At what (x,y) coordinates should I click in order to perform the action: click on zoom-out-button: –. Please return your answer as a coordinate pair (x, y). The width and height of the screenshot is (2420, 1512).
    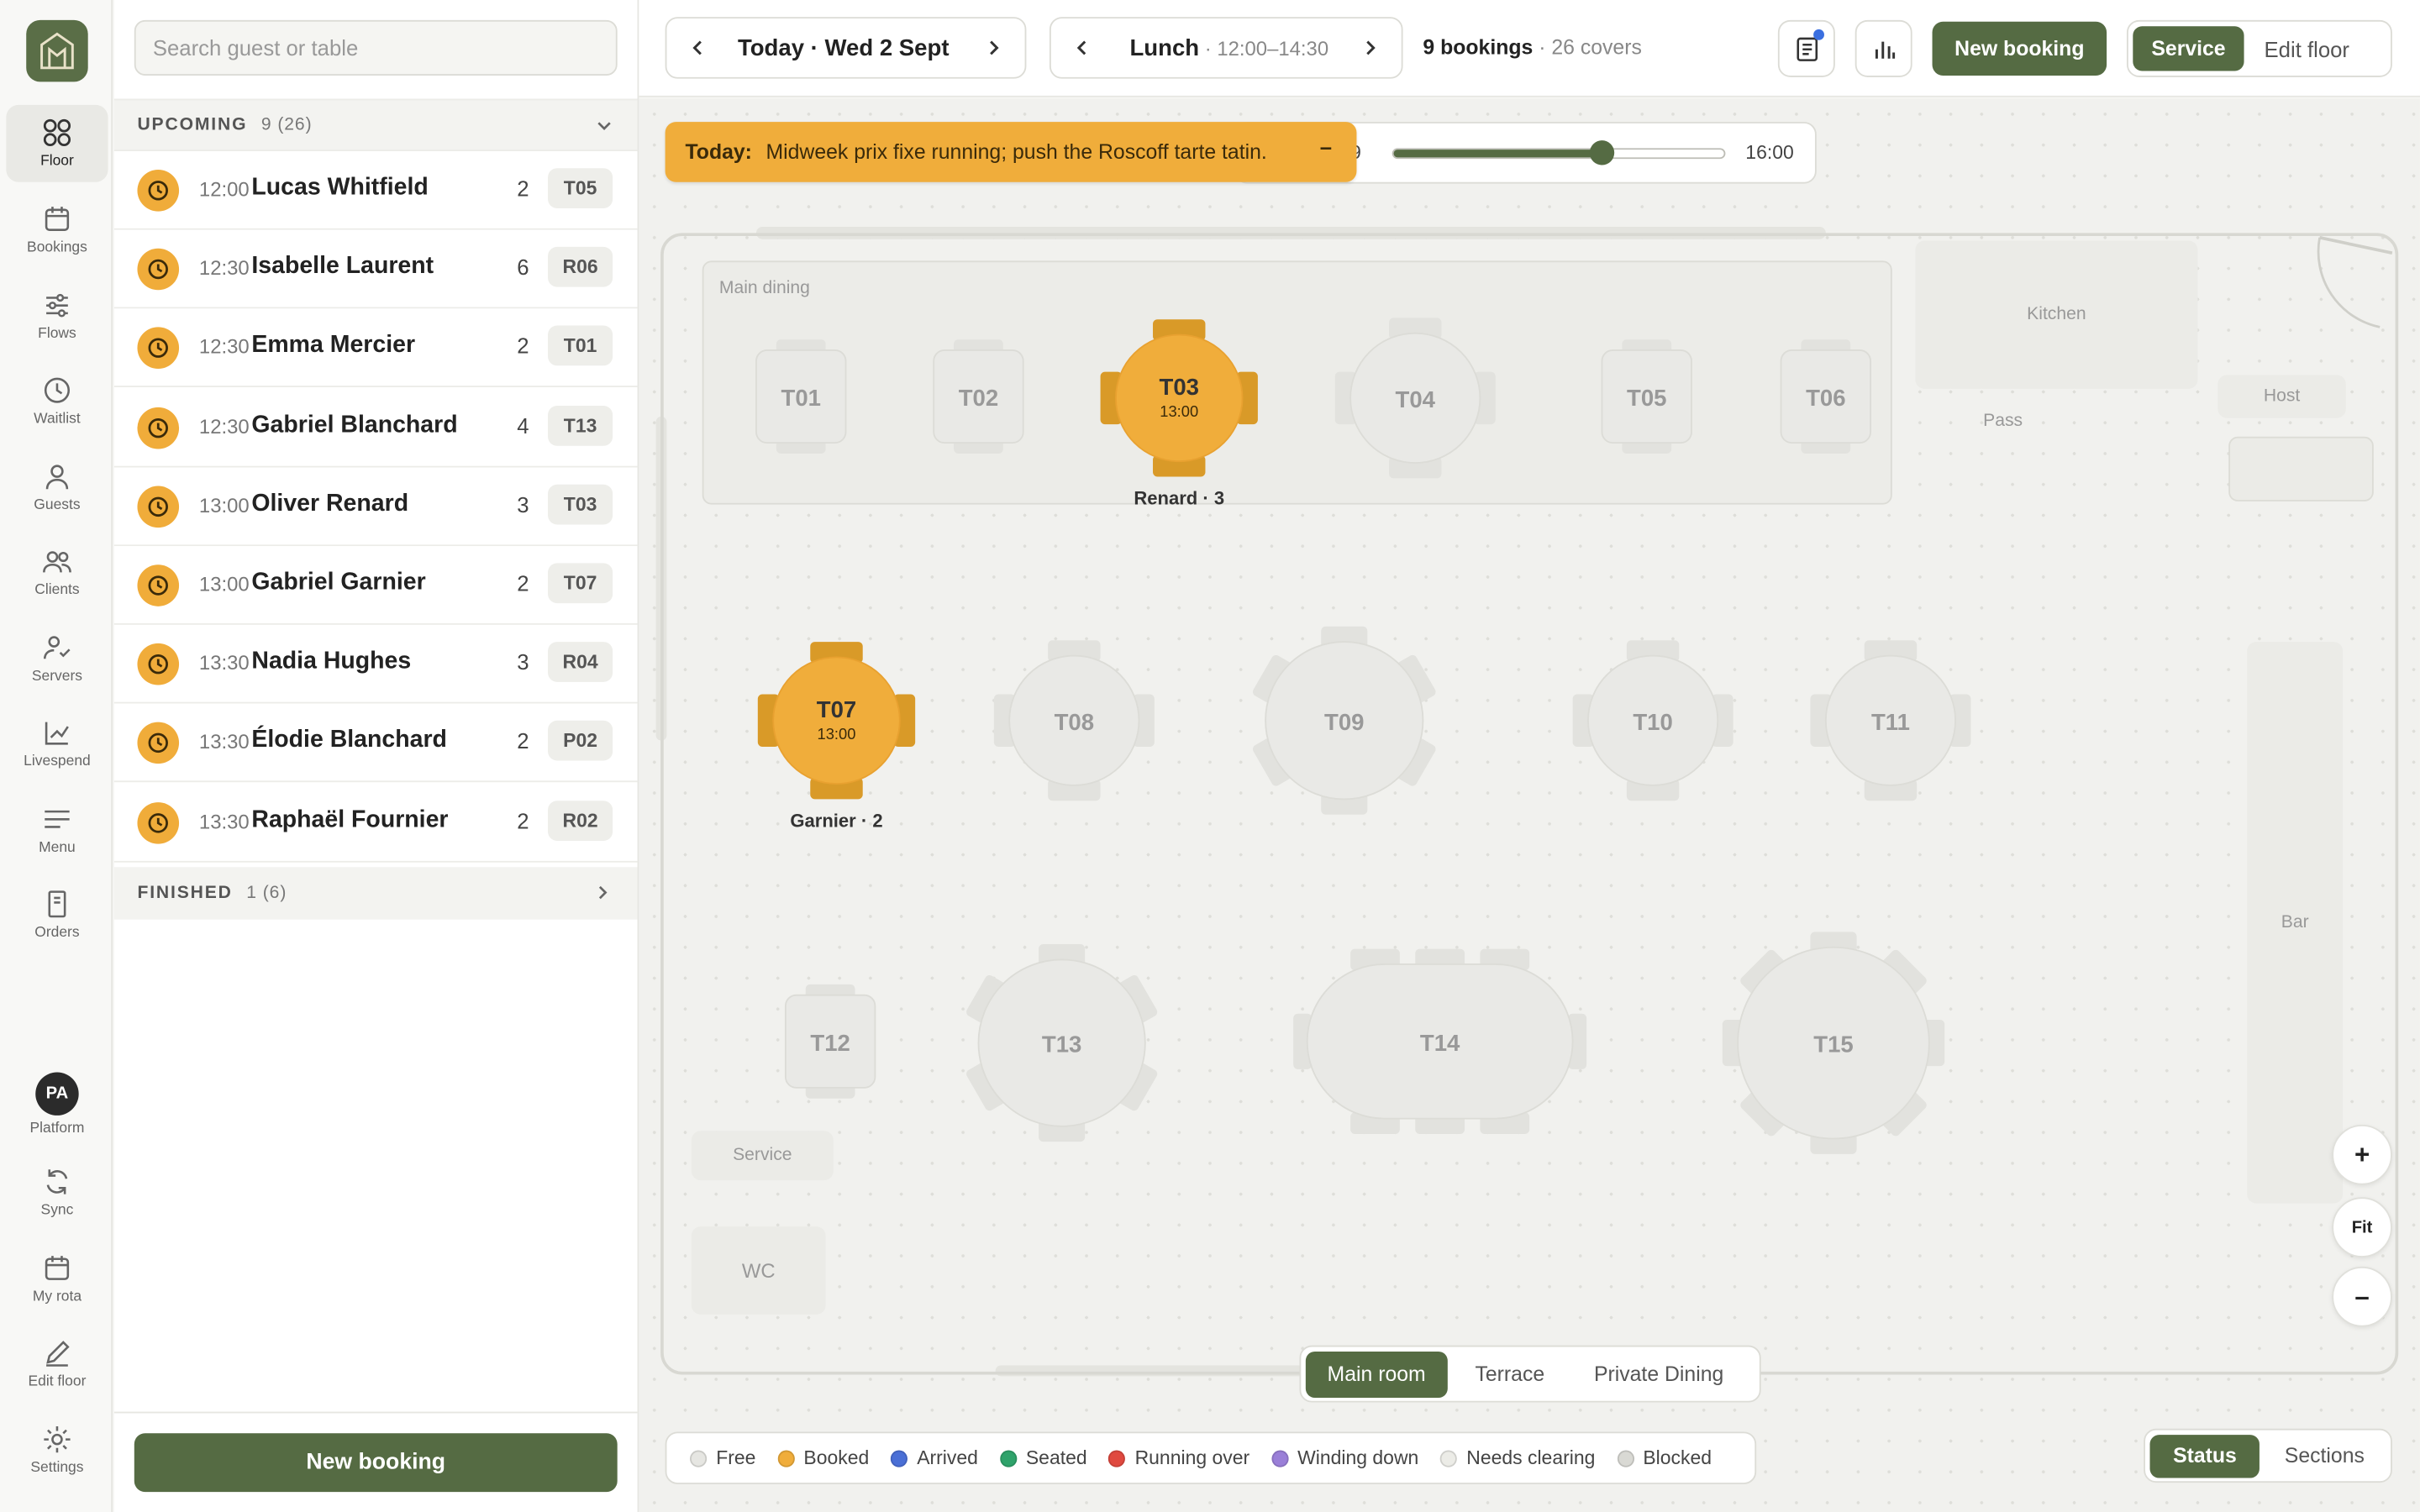
    Looking at the image, I should click on (2362, 1296).